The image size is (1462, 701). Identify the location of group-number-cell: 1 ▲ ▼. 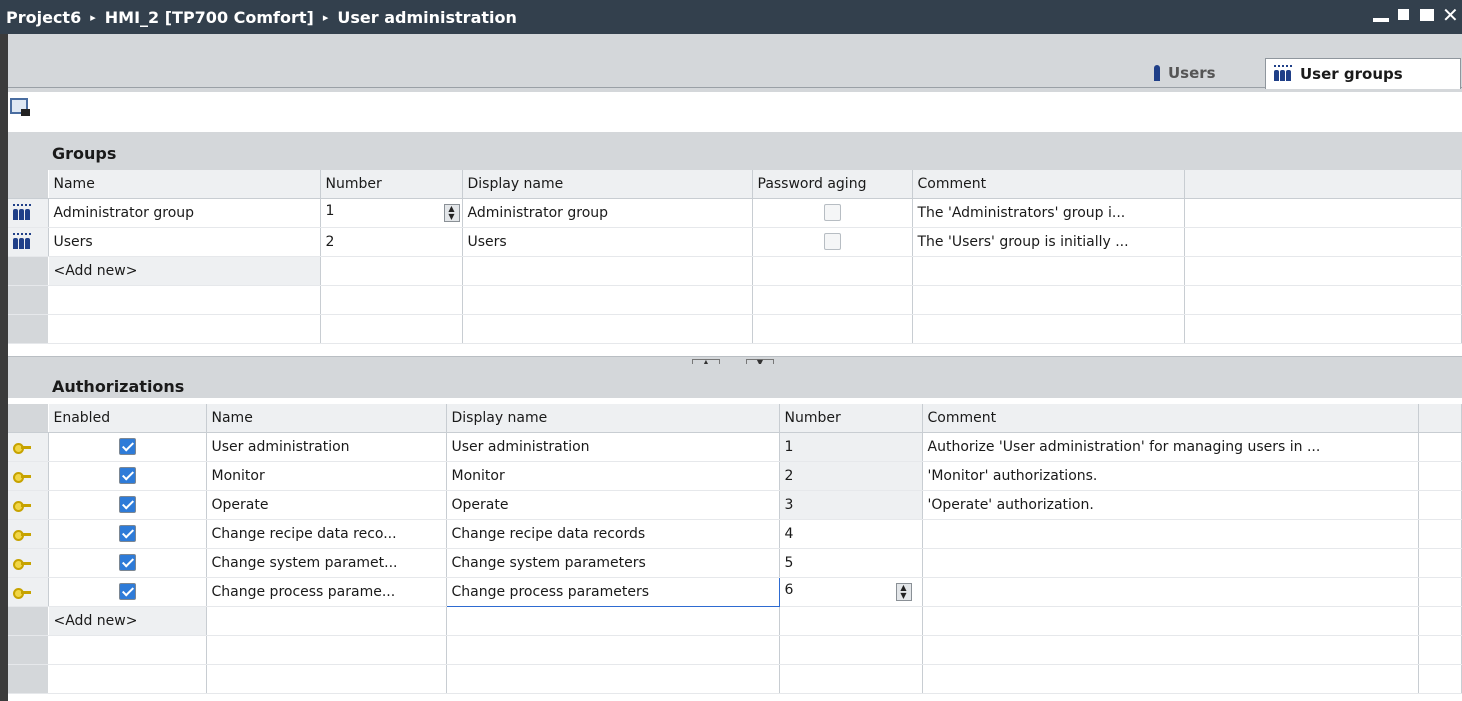
(391, 213).